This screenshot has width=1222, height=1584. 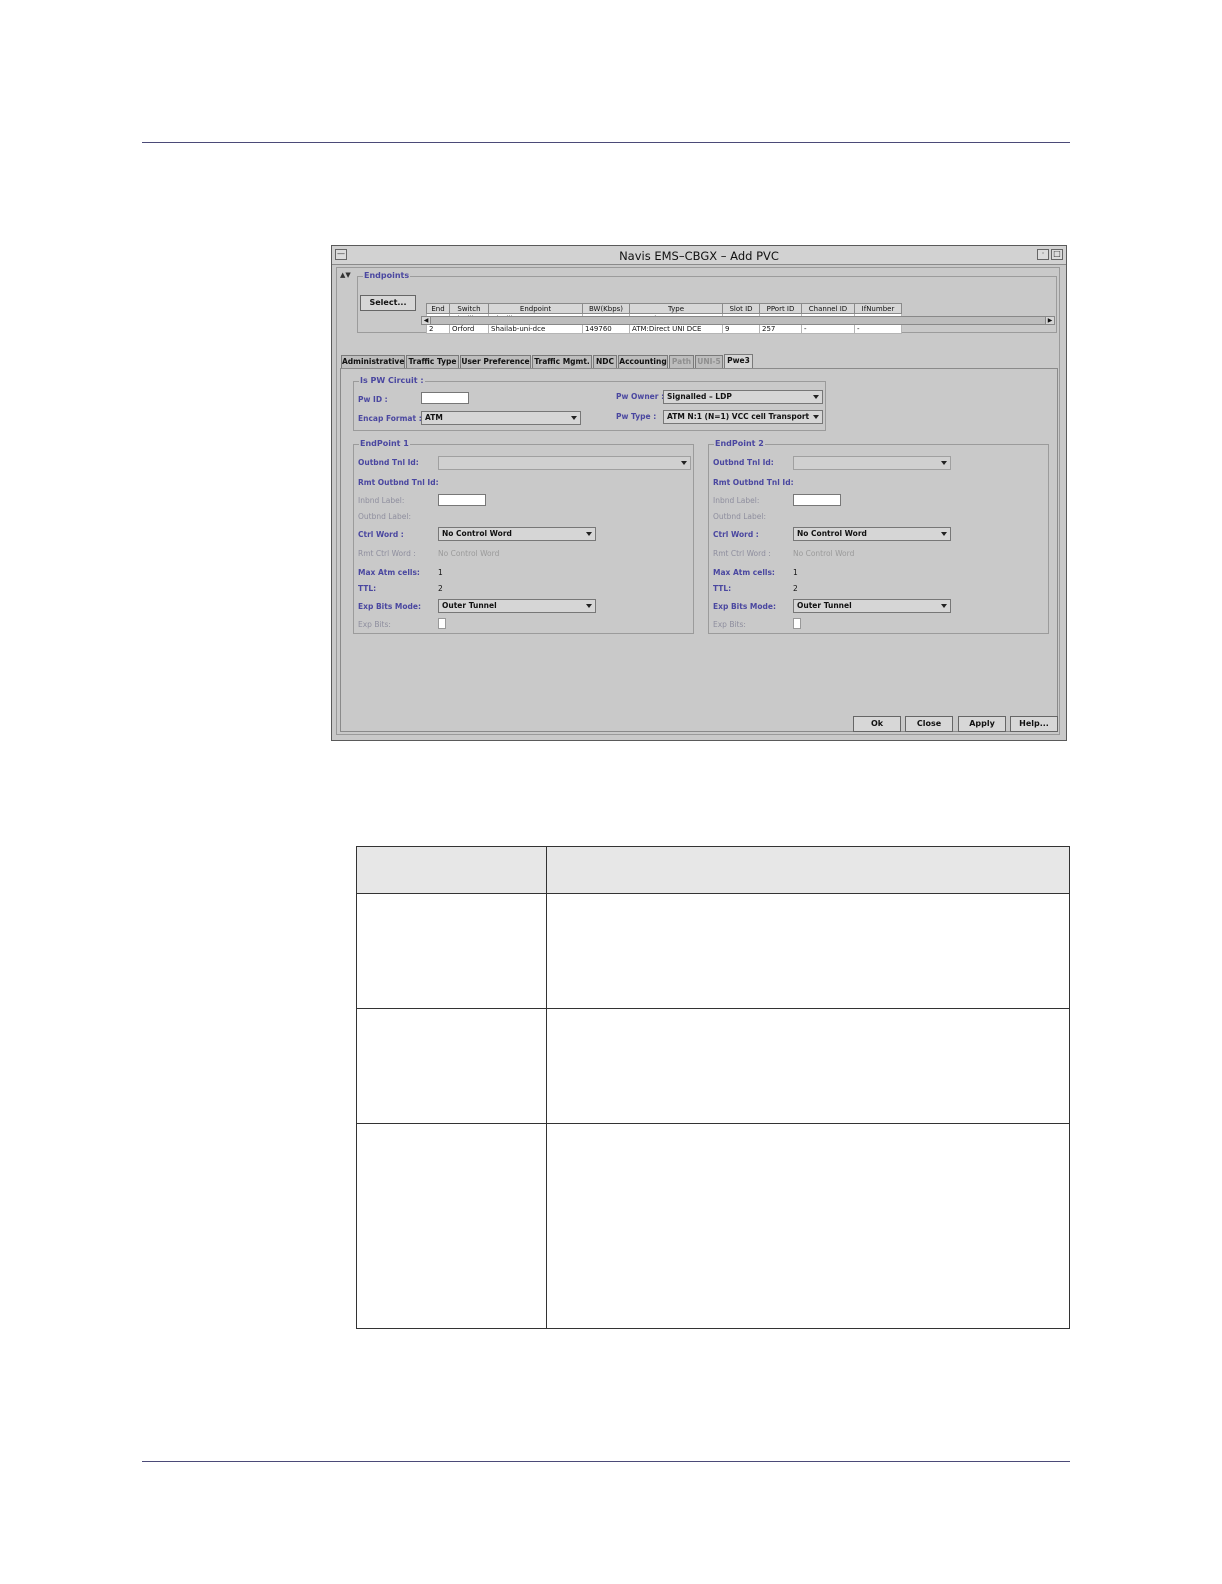 I want to click on endpoint-2-title: EndPoint 2, so click(x=739, y=443).